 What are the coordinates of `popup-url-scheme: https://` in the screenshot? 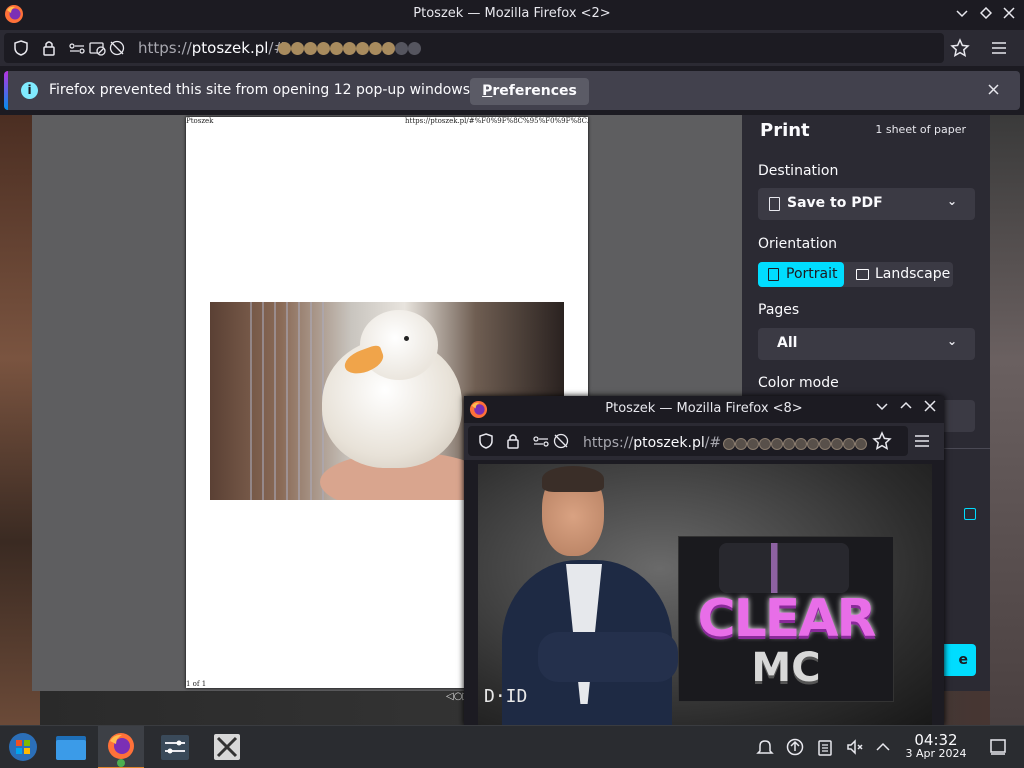 It's located at (608, 443).